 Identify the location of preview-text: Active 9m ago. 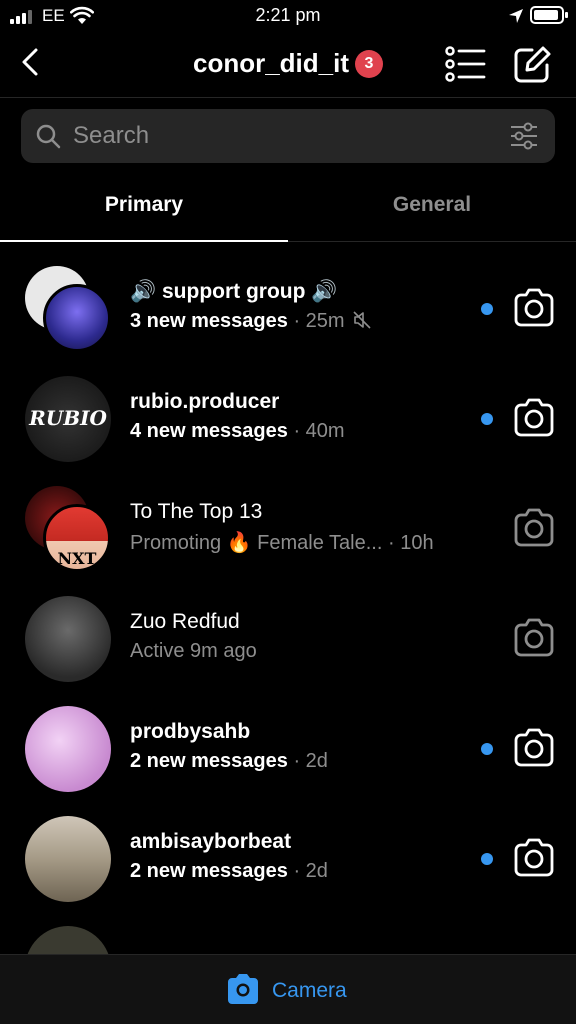
(193, 651).